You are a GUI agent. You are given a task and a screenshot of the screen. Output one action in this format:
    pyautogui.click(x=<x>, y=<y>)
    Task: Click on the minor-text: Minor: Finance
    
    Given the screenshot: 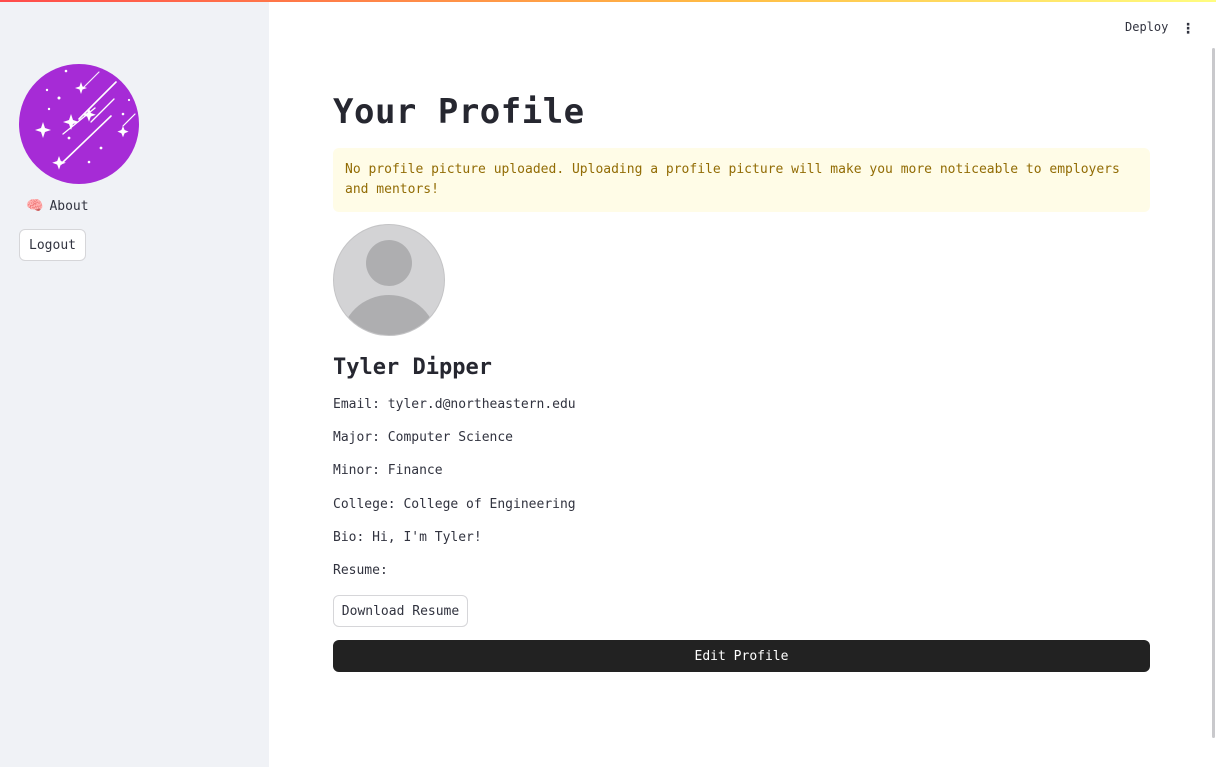 What is the action you would take?
    pyautogui.click(x=388, y=470)
    